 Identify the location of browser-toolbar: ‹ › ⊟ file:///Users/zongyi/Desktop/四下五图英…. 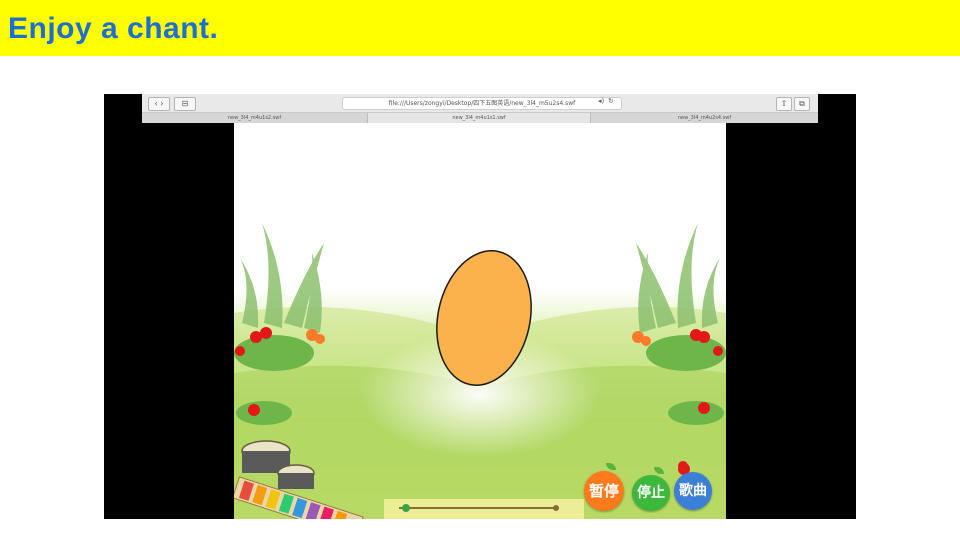
(480, 103).